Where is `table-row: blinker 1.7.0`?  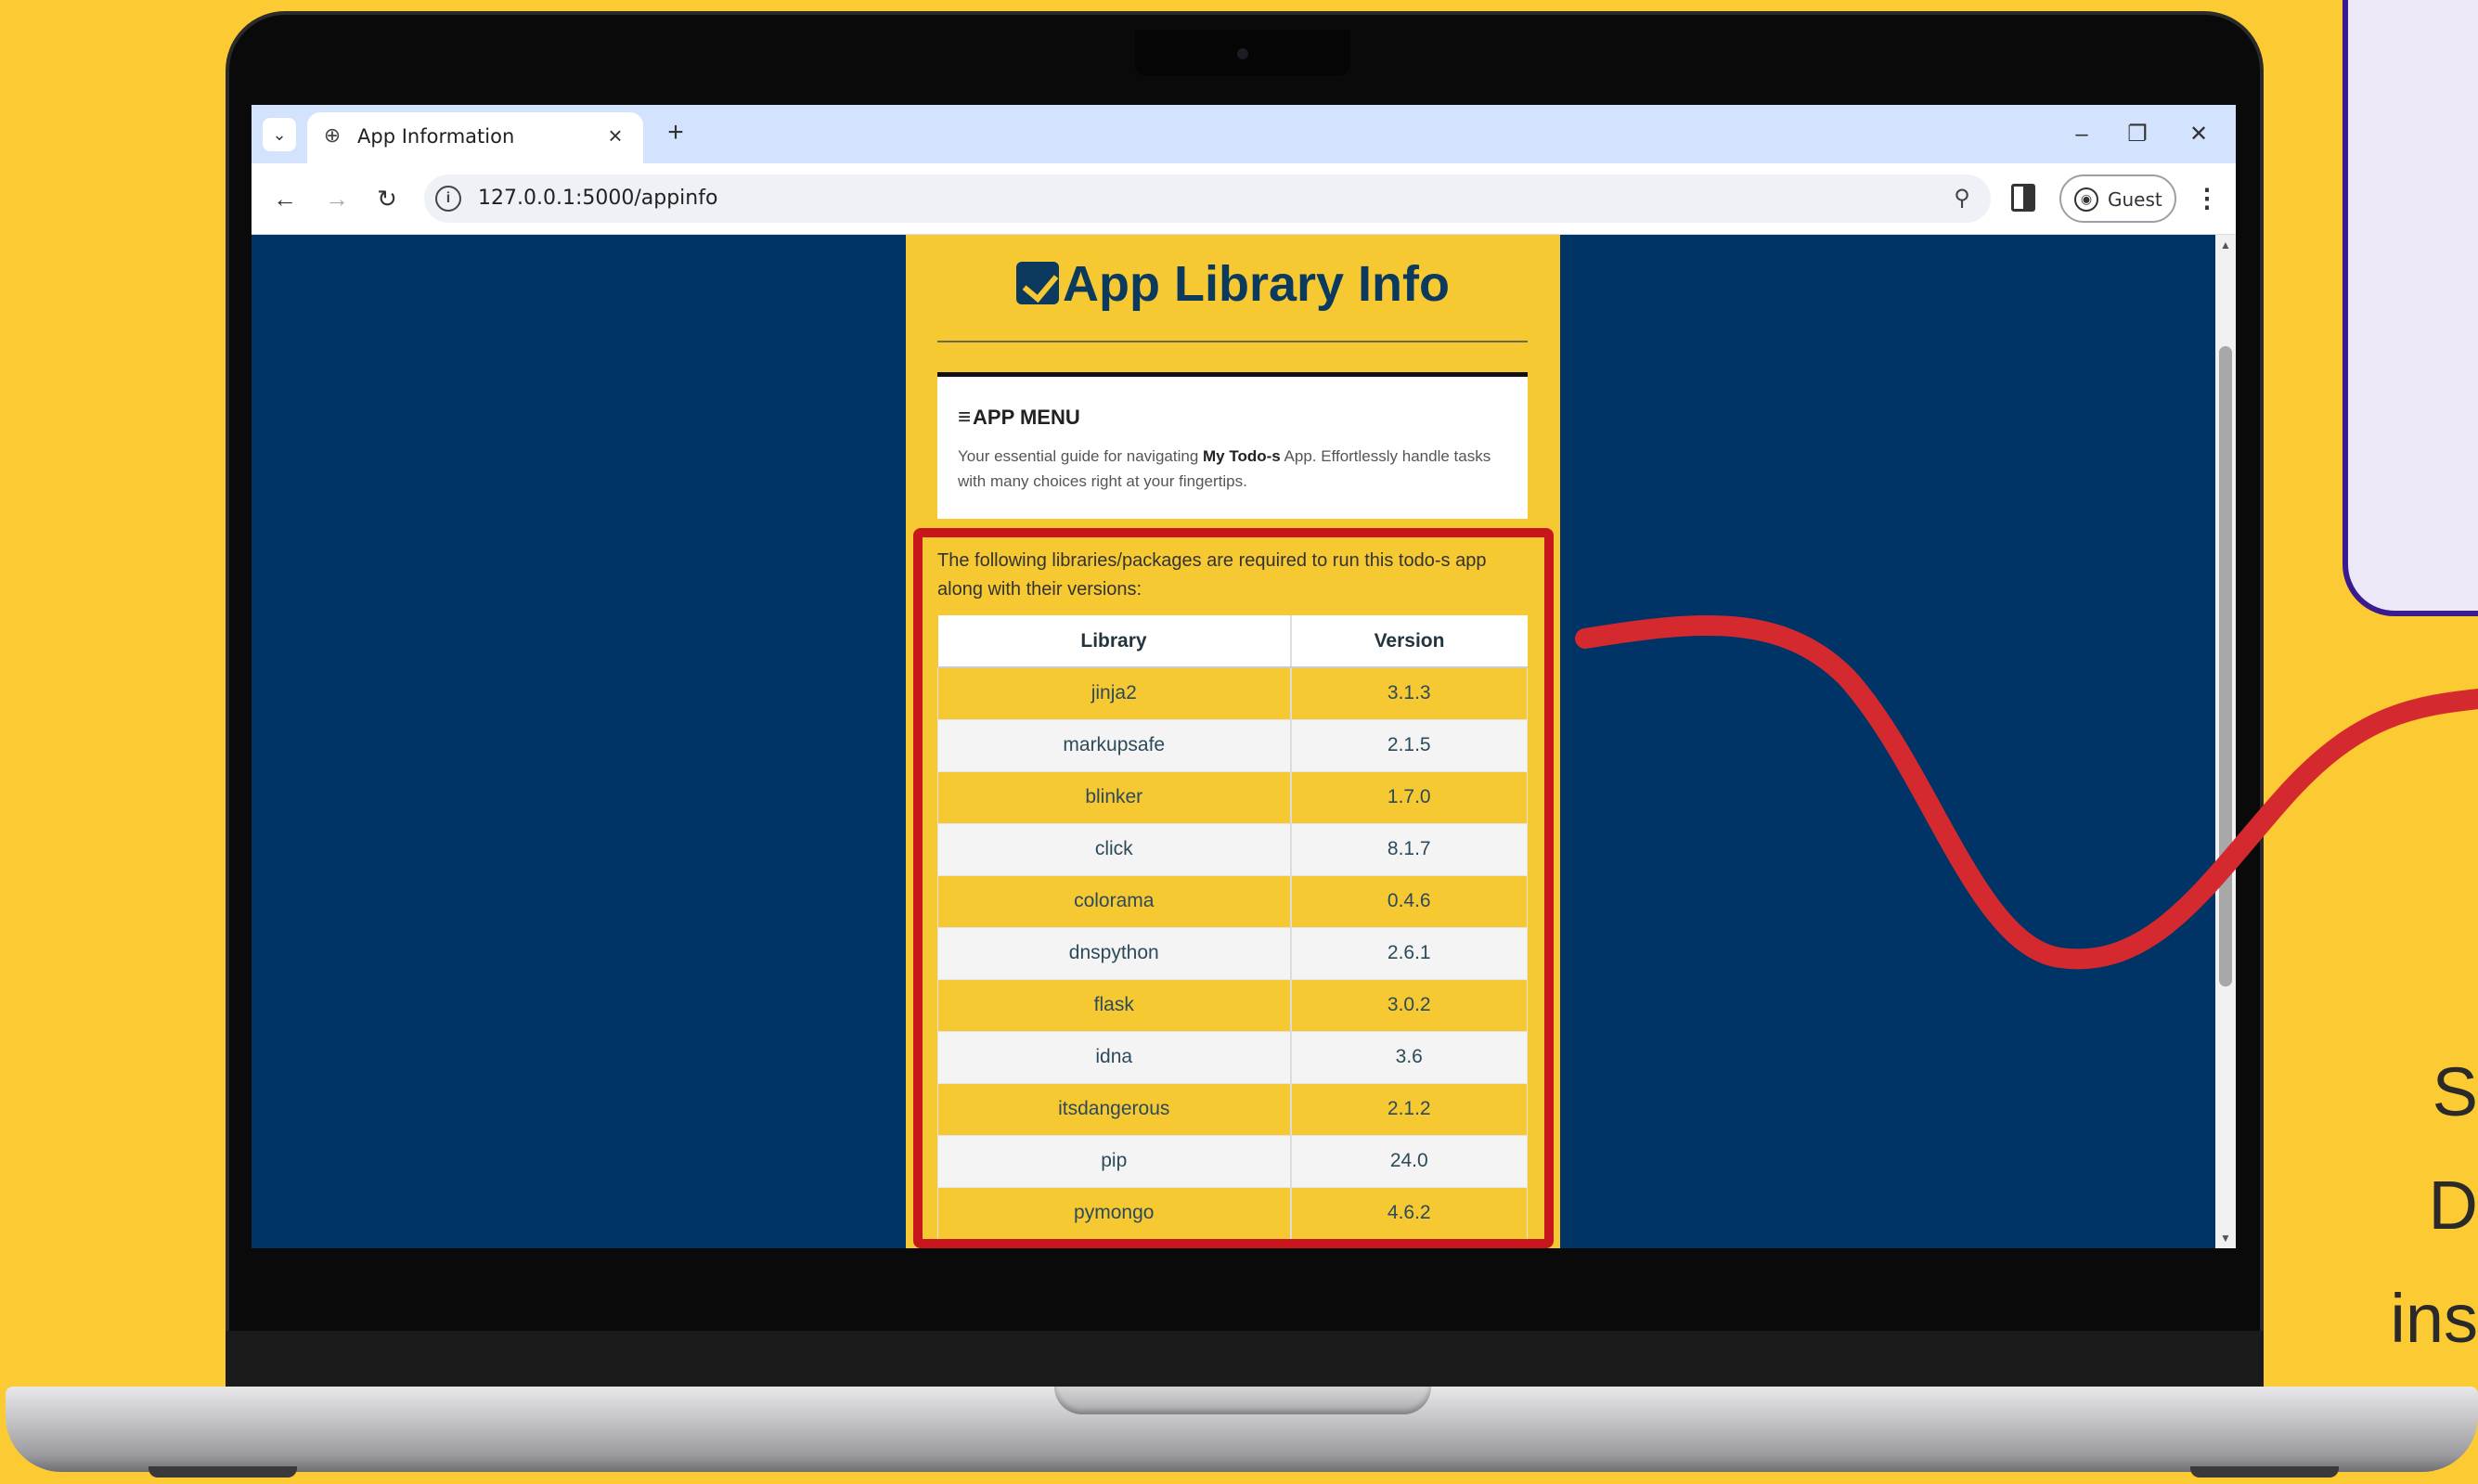
table-row: blinker 1.7.0 is located at coordinates (1232, 797).